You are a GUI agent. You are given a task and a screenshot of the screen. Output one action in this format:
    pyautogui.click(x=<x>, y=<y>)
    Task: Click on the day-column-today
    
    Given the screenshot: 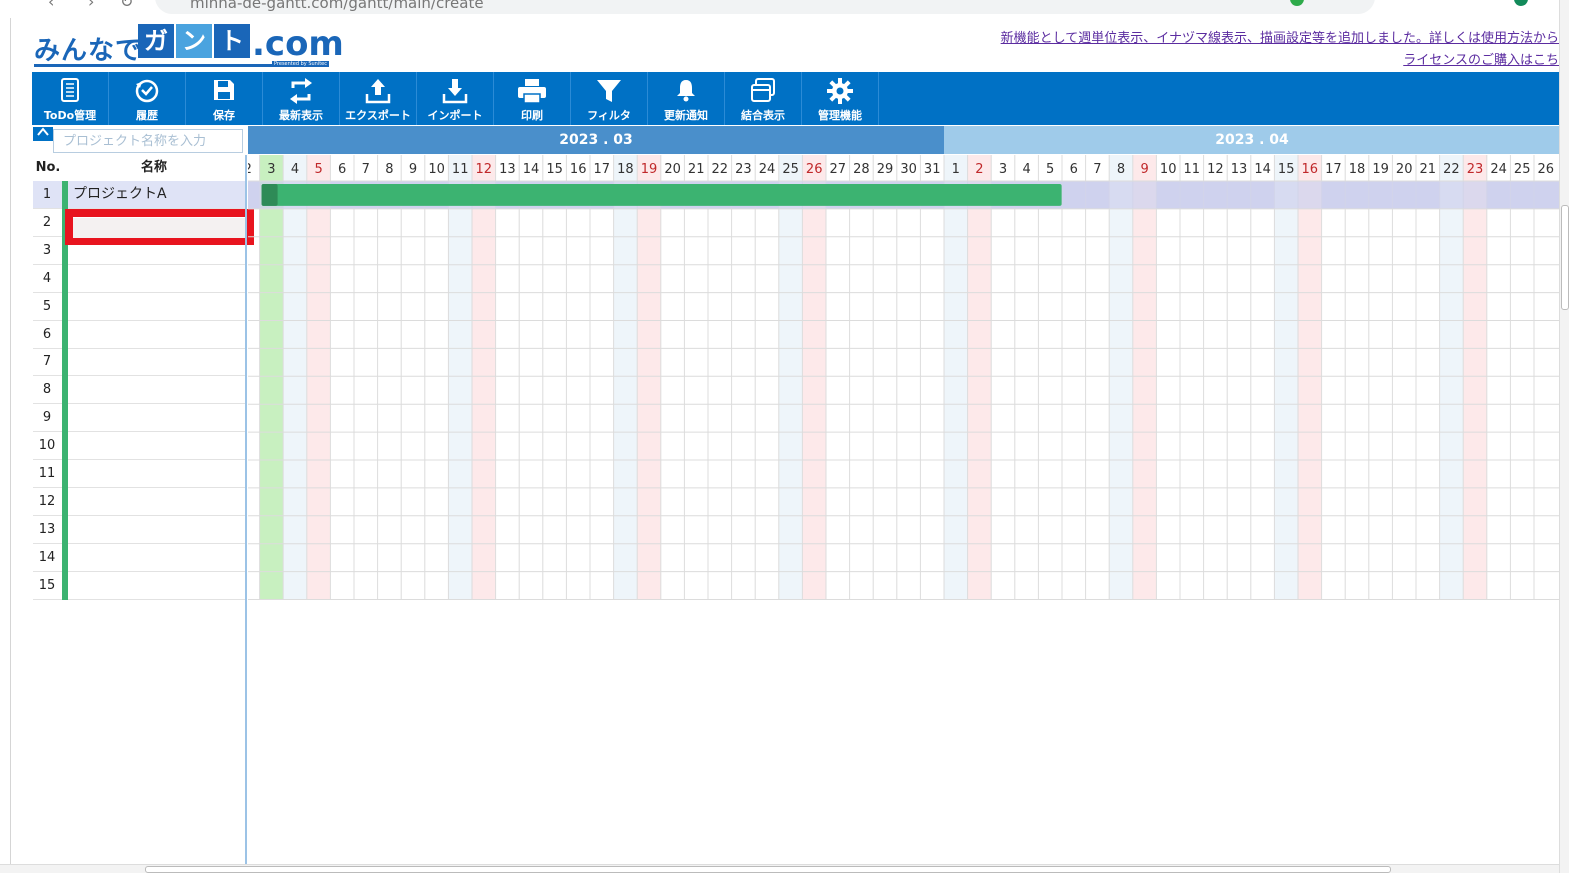 What is the action you would take?
    pyautogui.click(x=271, y=377)
    